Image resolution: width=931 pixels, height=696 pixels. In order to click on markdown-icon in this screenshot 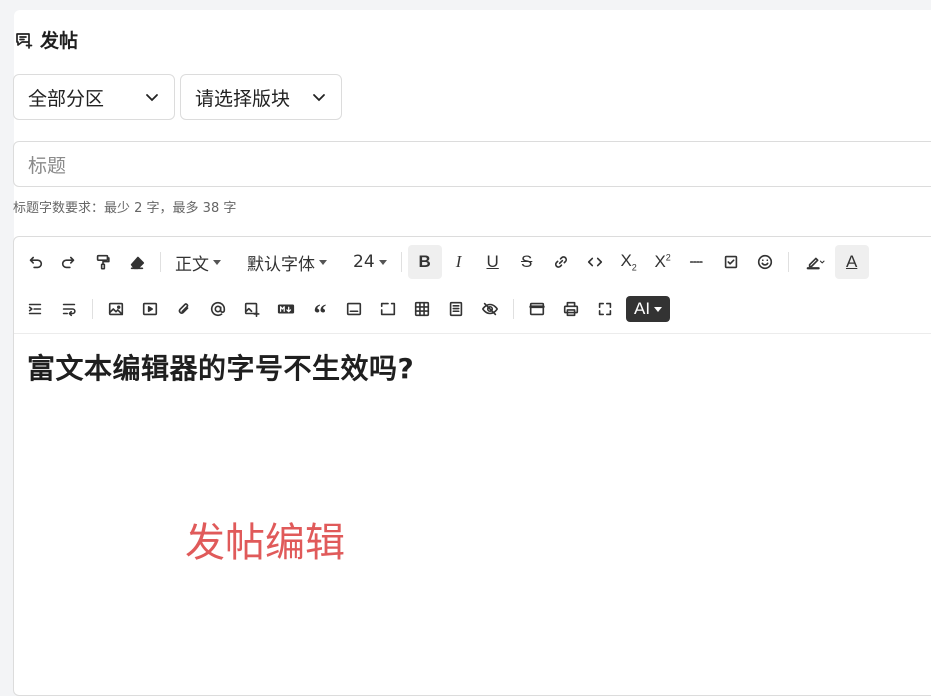, I will do `click(286, 309)`.